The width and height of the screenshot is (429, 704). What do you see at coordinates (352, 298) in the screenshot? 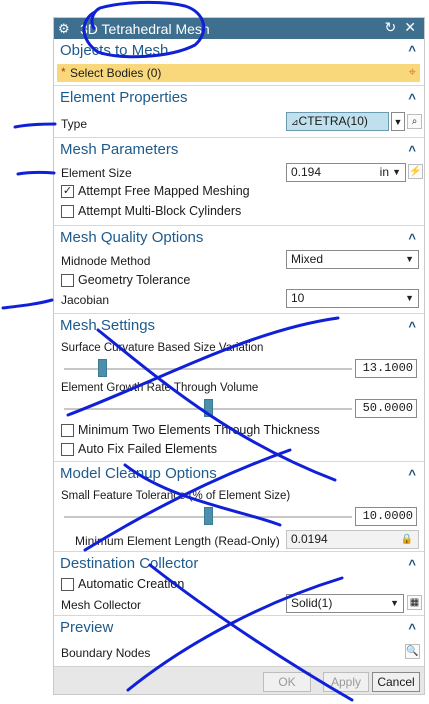
I see `jacobian-select: 10 ▼` at bounding box center [352, 298].